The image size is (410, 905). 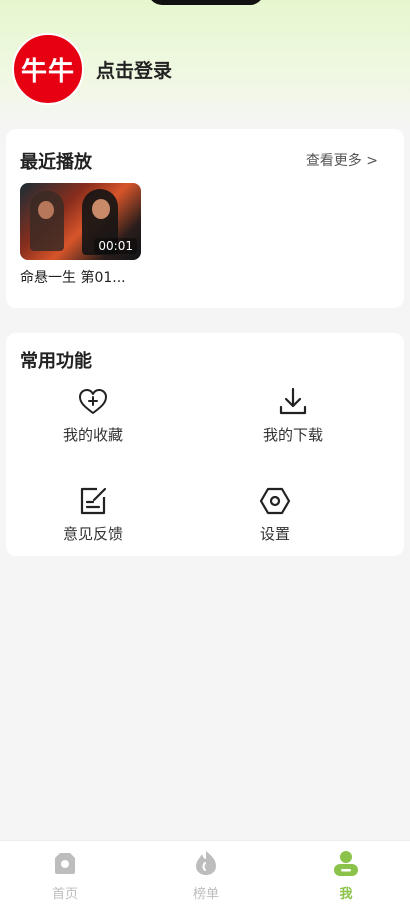 What do you see at coordinates (205, 894) in the screenshot?
I see `tab-charts-label: 榜单` at bounding box center [205, 894].